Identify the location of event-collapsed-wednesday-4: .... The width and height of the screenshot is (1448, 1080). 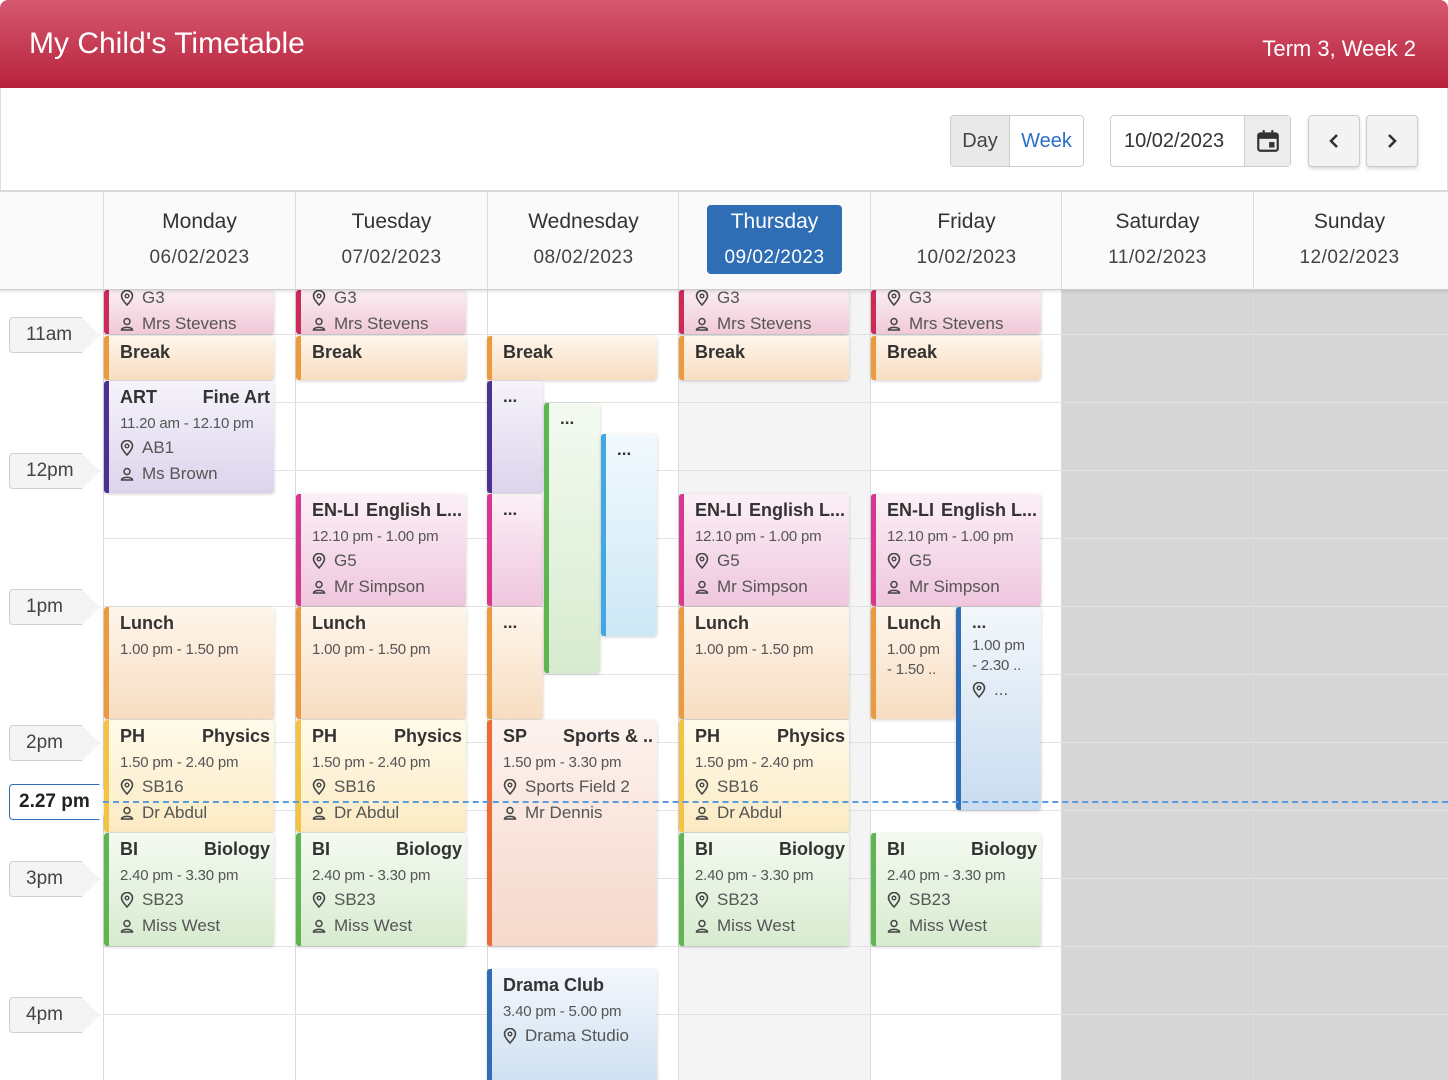
(572, 538).